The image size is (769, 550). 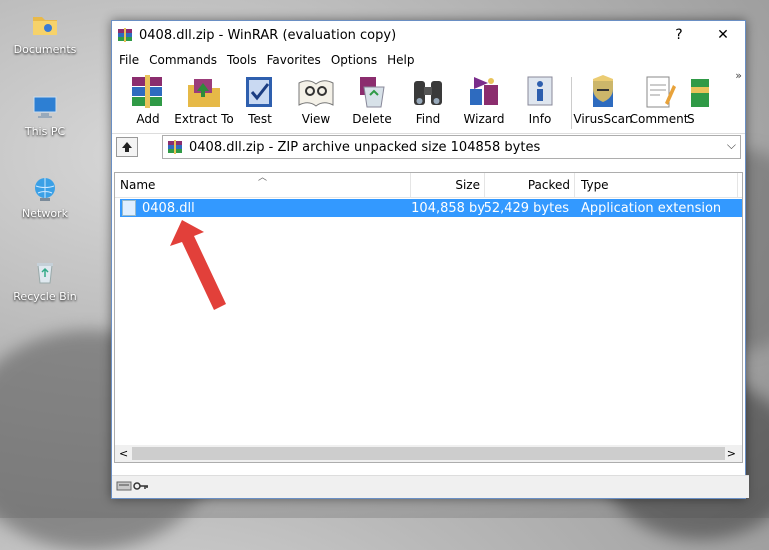 What do you see at coordinates (265, 208) in the screenshot?
I see `file-name-cell: 0408.dll` at bounding box center [265, 208].